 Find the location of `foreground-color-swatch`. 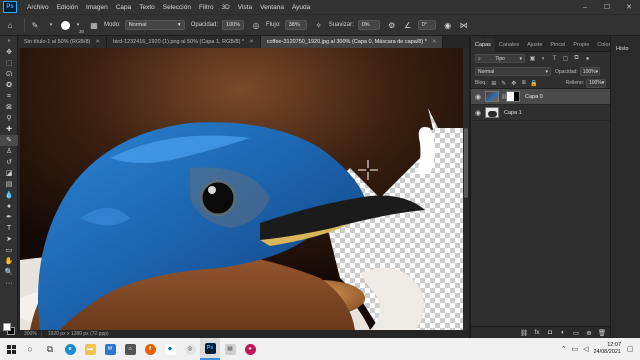

foreground-color-swatch is located at coordinates (7, 327).